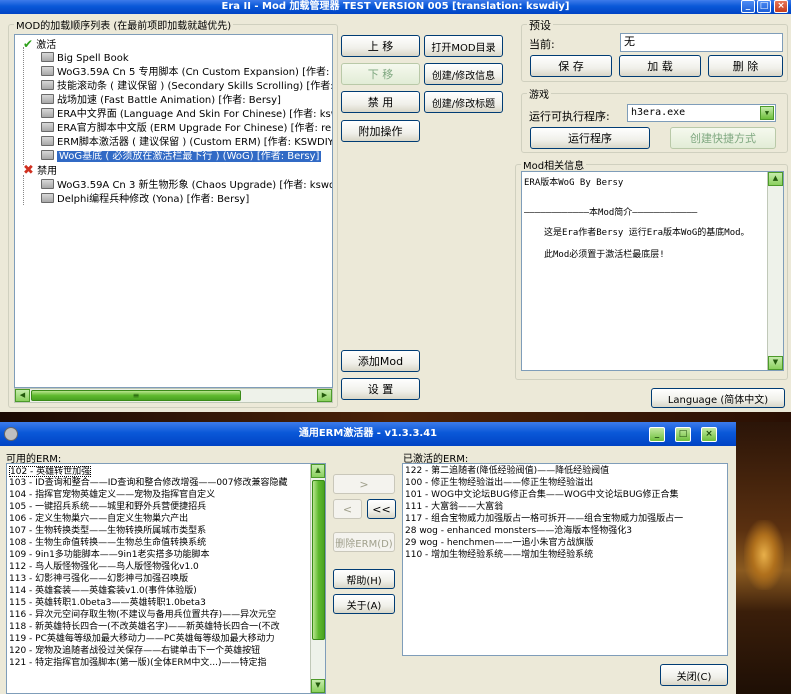 The width and height of the screenshot is (791, 694). Describe the element at coordinates (518, 531) in the screenshot. I see `list-item: 28 wog - enhanced monsters——沧海版本怪物强化3` at that location.